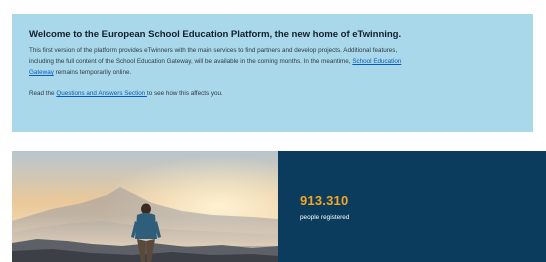 The height and width of the screenshot is (262, 546). I want to click on questions-and-answers-link: Questions and Answers Section, so click(101, 93).